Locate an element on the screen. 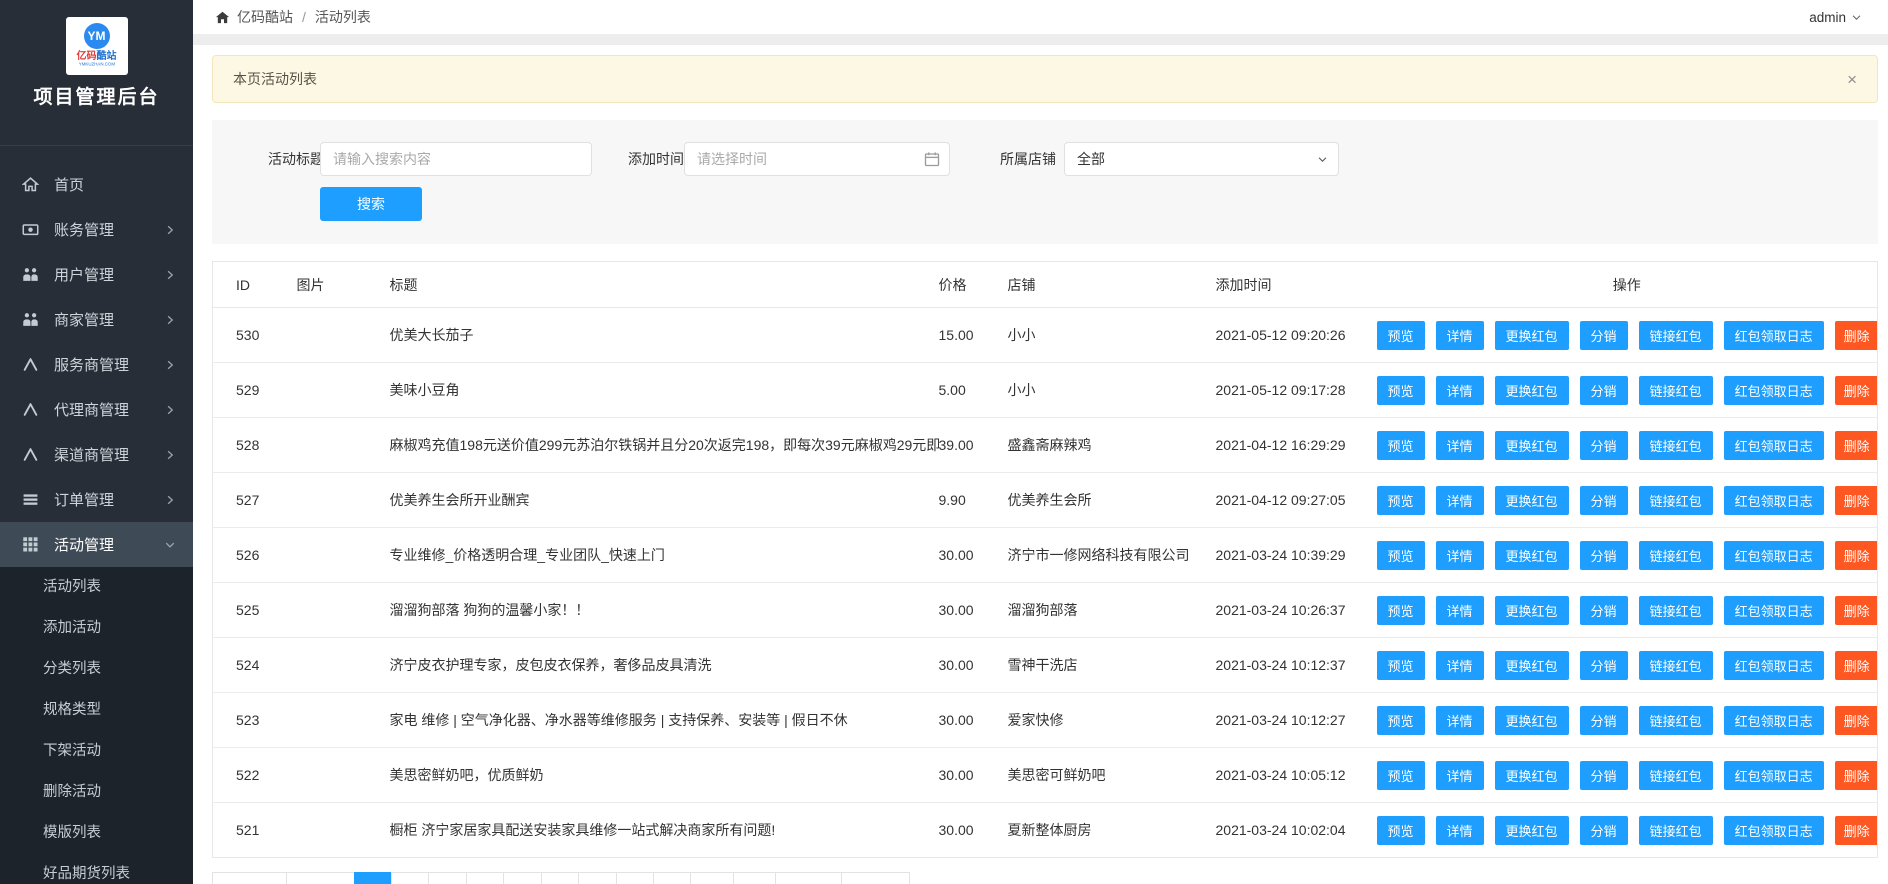 The height and width of the screenshot is (884, 1888). submenu-item-4: 下架活动 is located at coordinates (96, 751).